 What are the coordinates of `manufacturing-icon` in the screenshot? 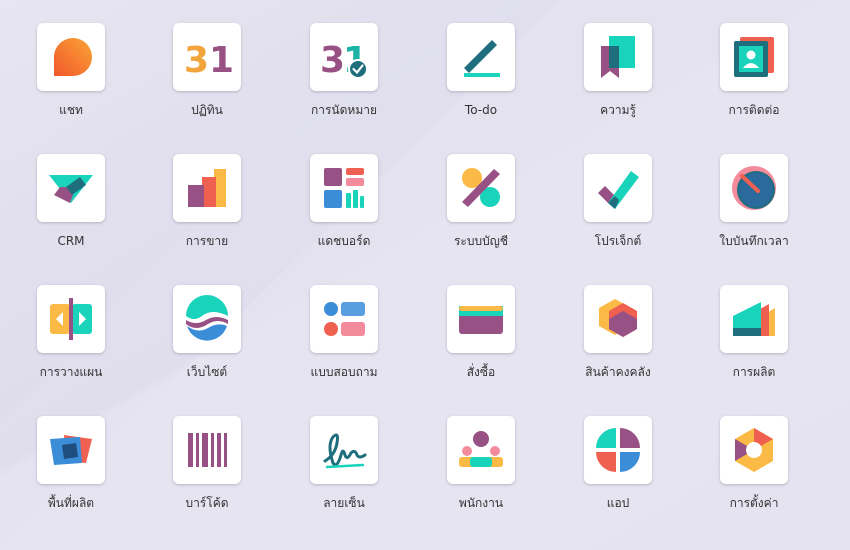 It's located at (754, 319).